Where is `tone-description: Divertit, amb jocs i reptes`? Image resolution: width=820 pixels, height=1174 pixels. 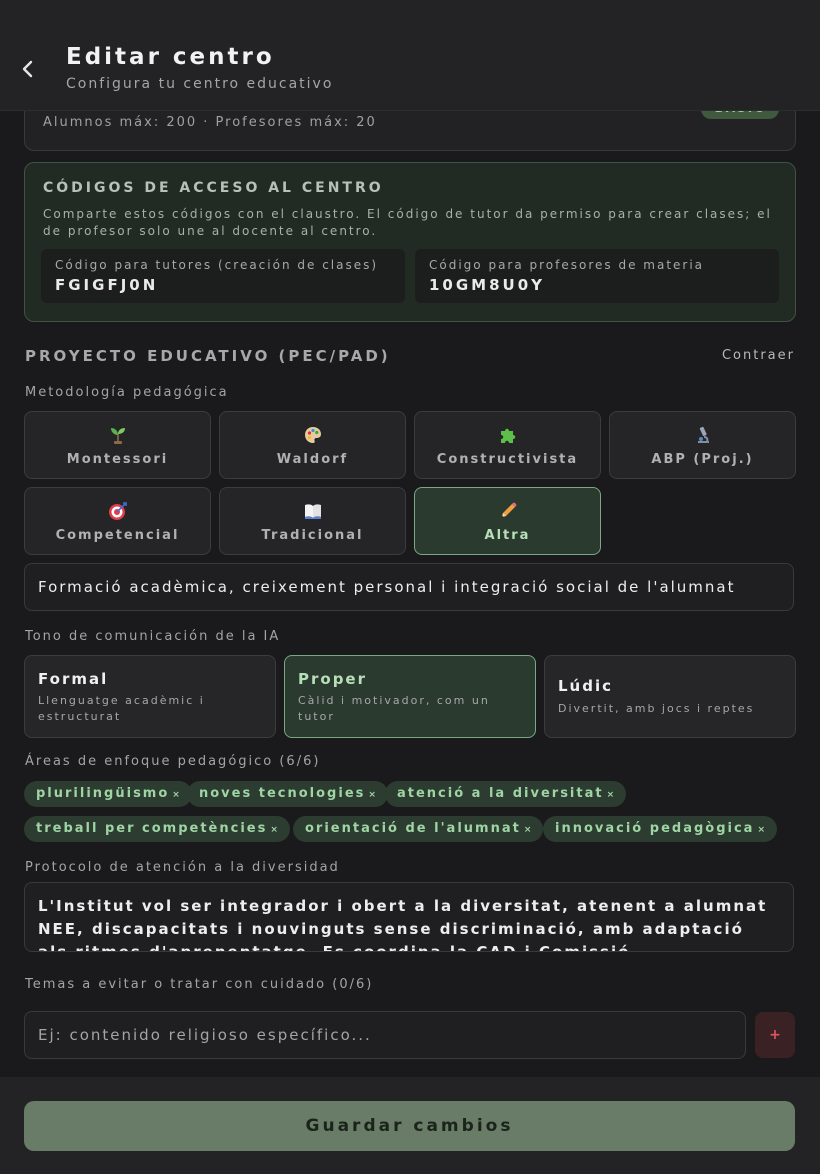 tone-description: Divertit, amb jocs i reptes is located at coordinates (656, 708).